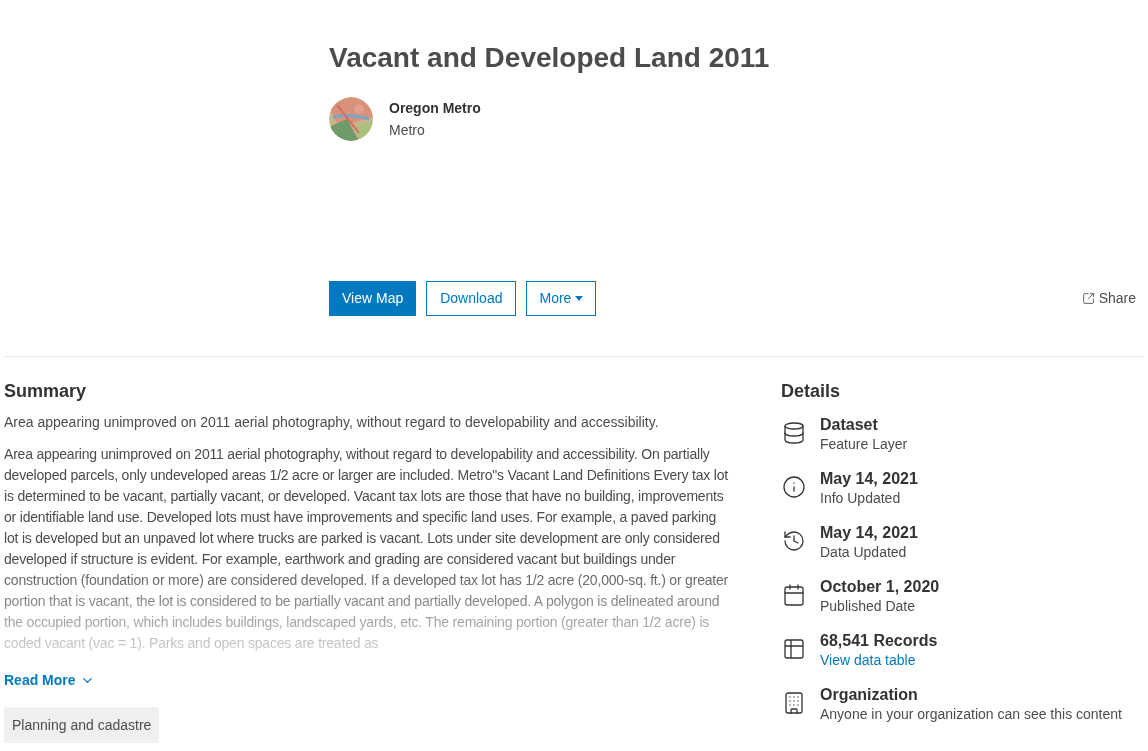 This screenshot has height=751, width=1148. Describe the element at coordinates (869, 695) in the screenshot. I see `detail-title: Organization` at that location.